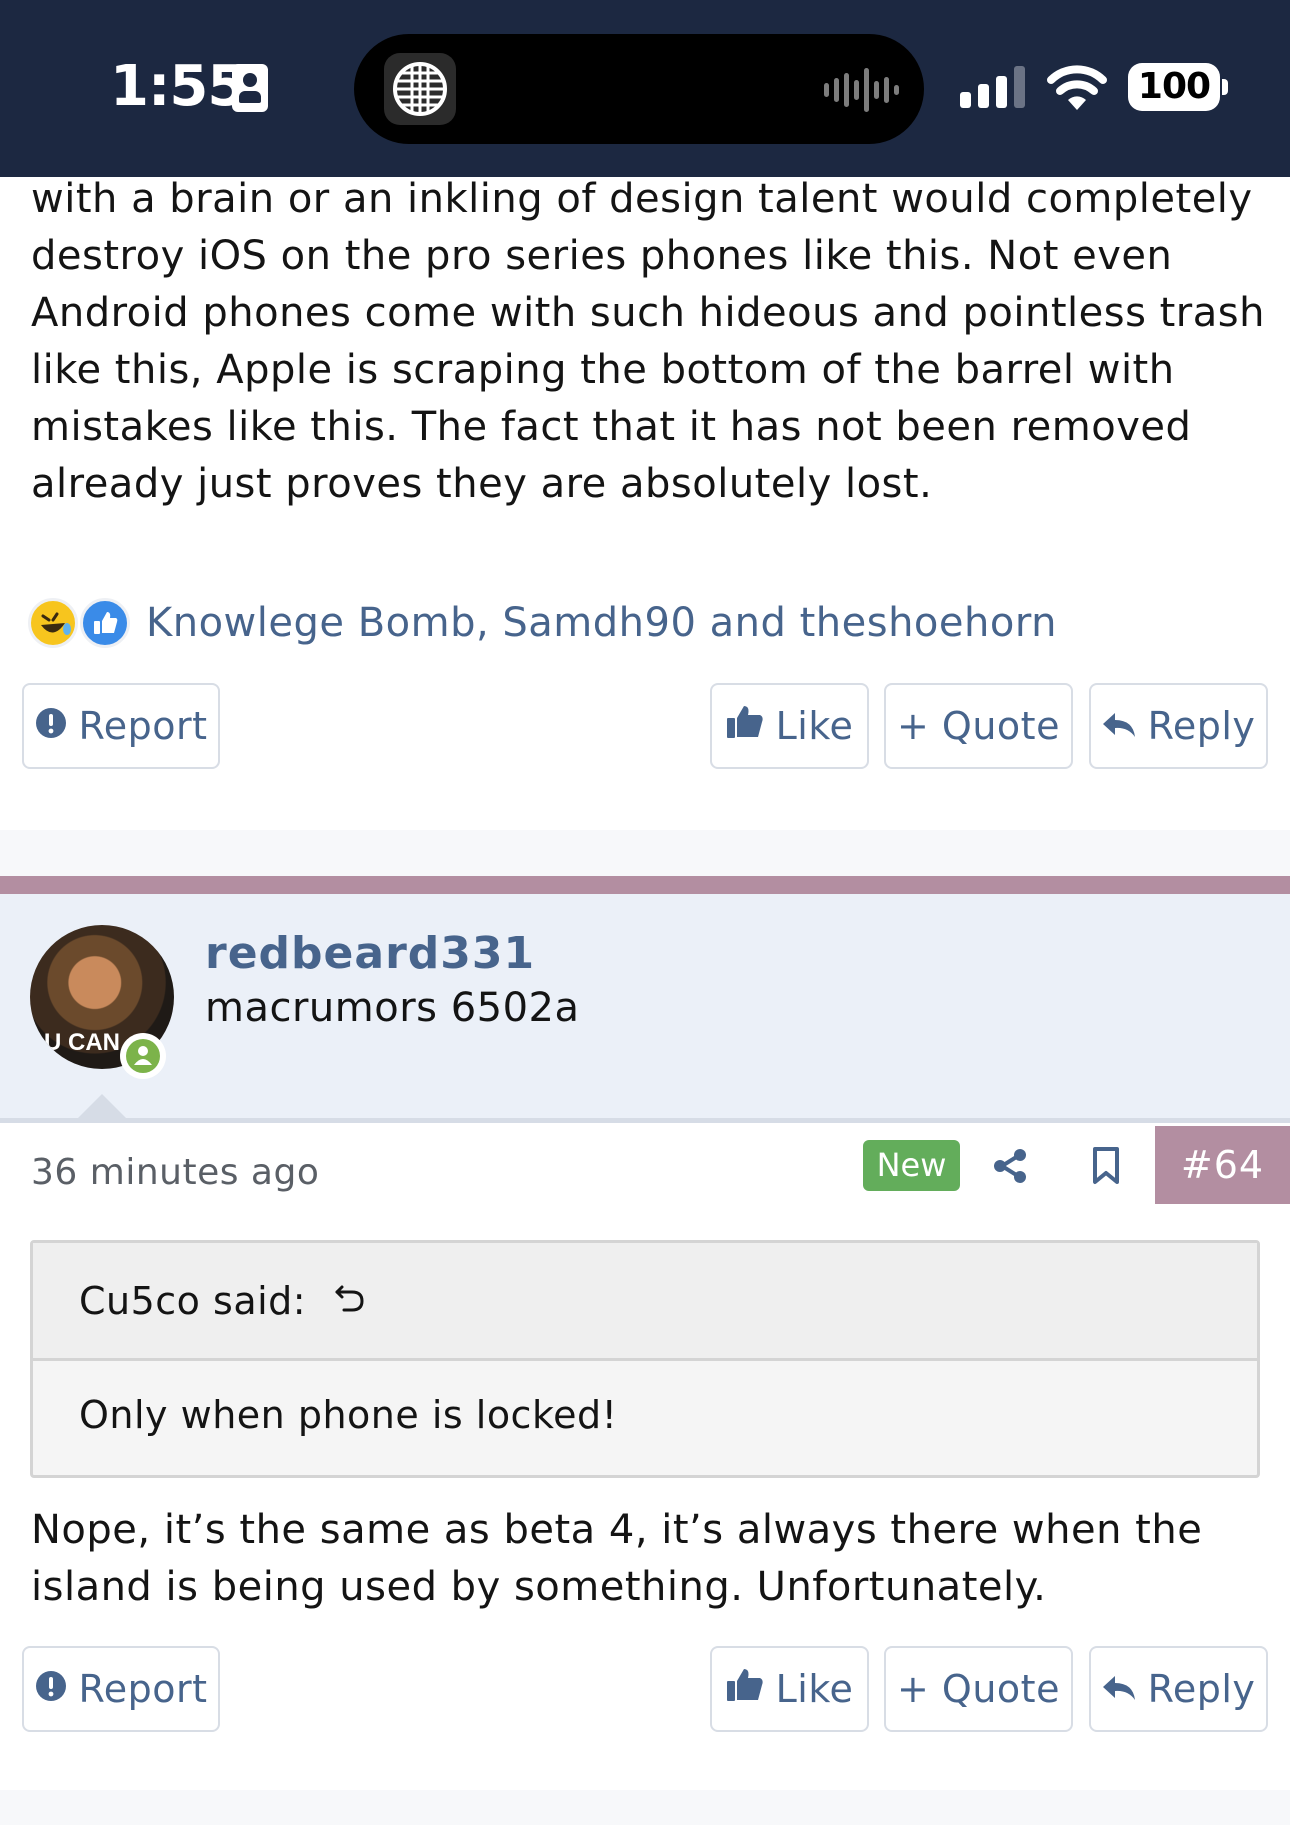 This screenshot has width=1290, height=1825. I want to click on battery-icon: 100, so click(1174, 87).